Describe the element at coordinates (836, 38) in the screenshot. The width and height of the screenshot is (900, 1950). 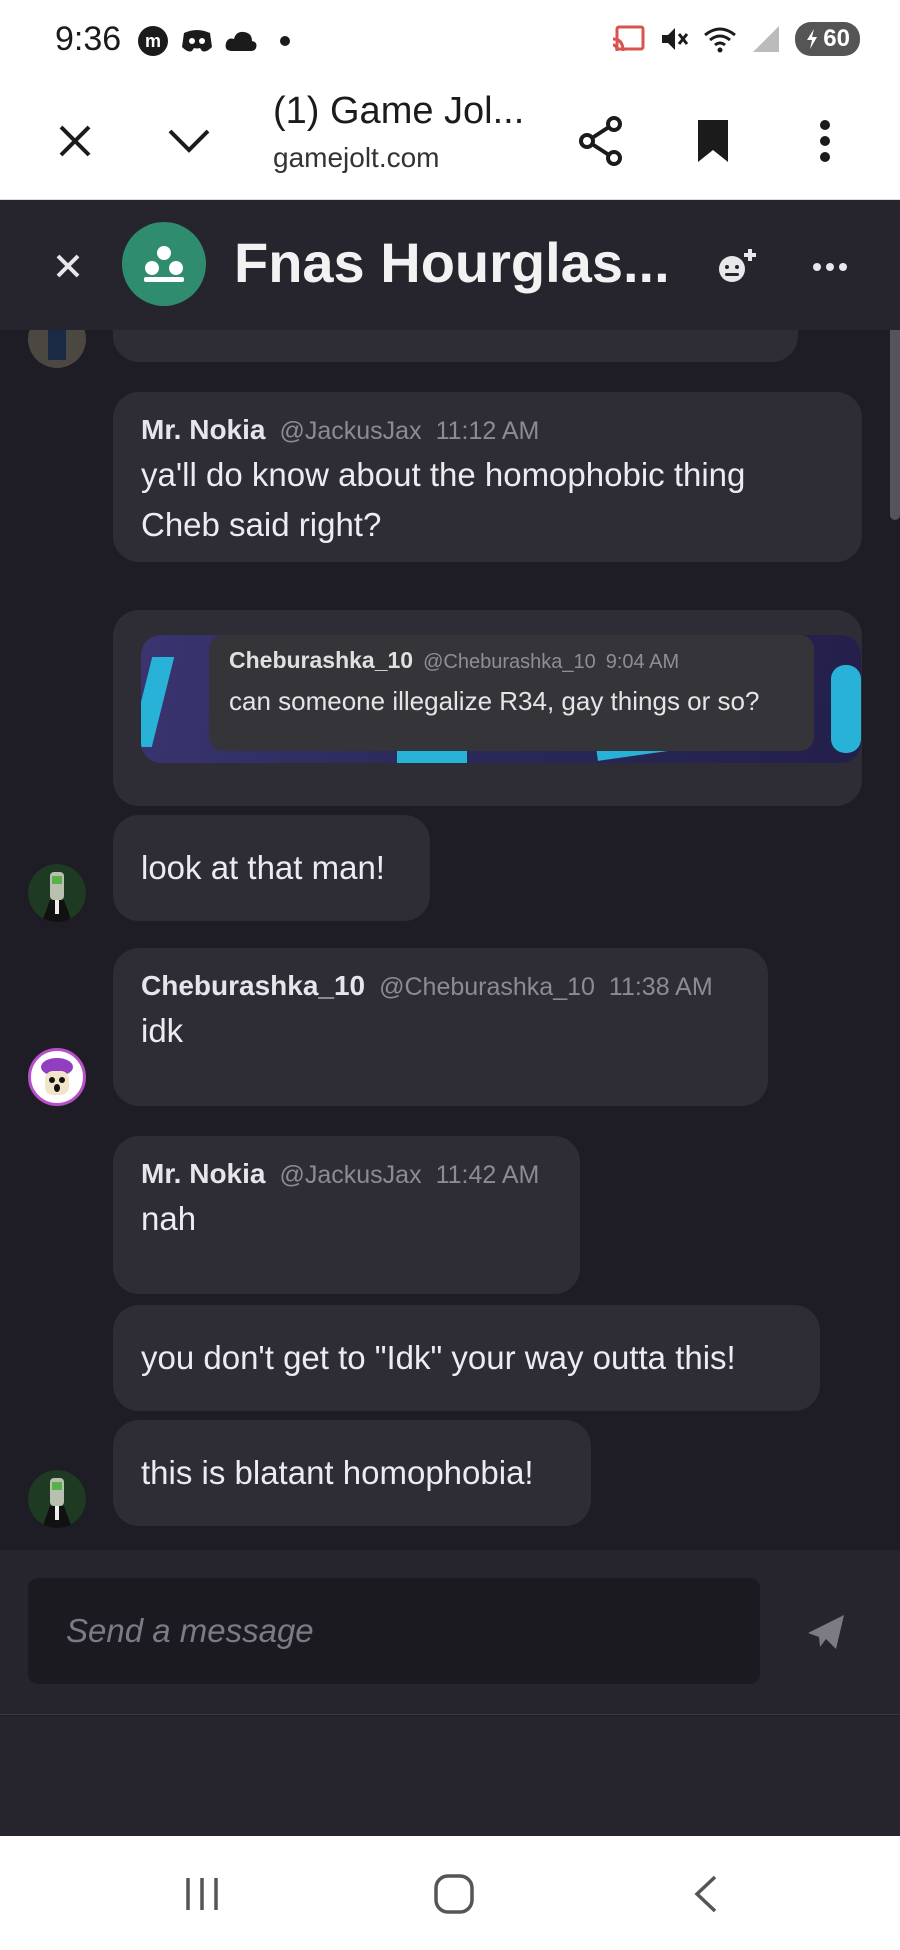
I see `battery-level: 60` at that location.